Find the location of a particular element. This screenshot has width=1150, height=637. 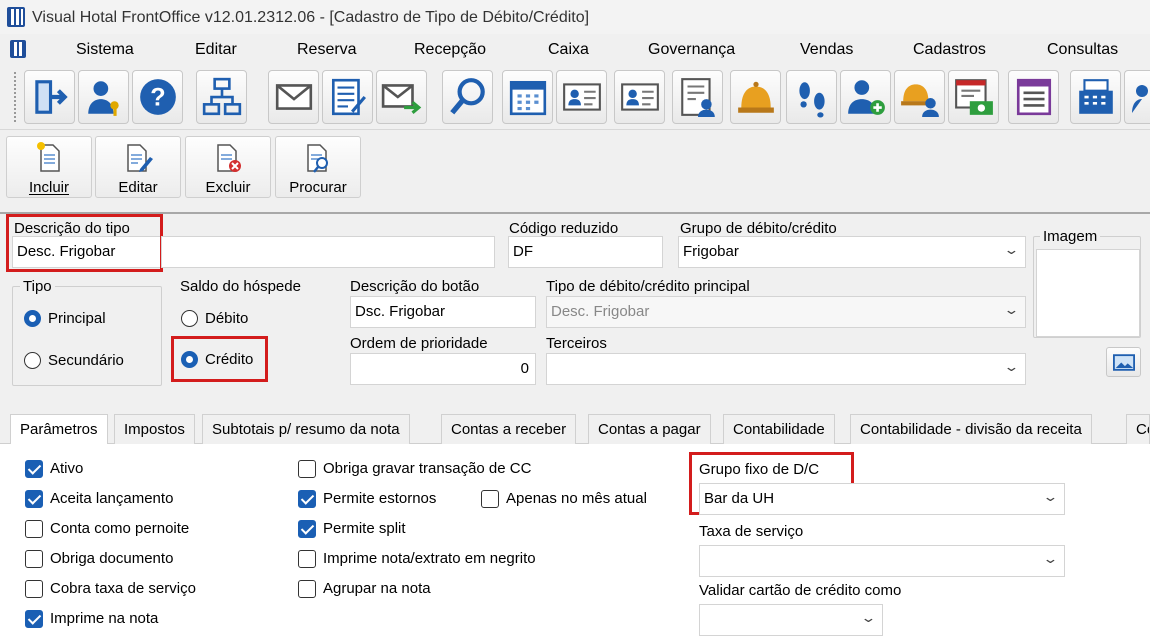

saldo-label: Saldo do hóspede is located at coordinates (240, 286).